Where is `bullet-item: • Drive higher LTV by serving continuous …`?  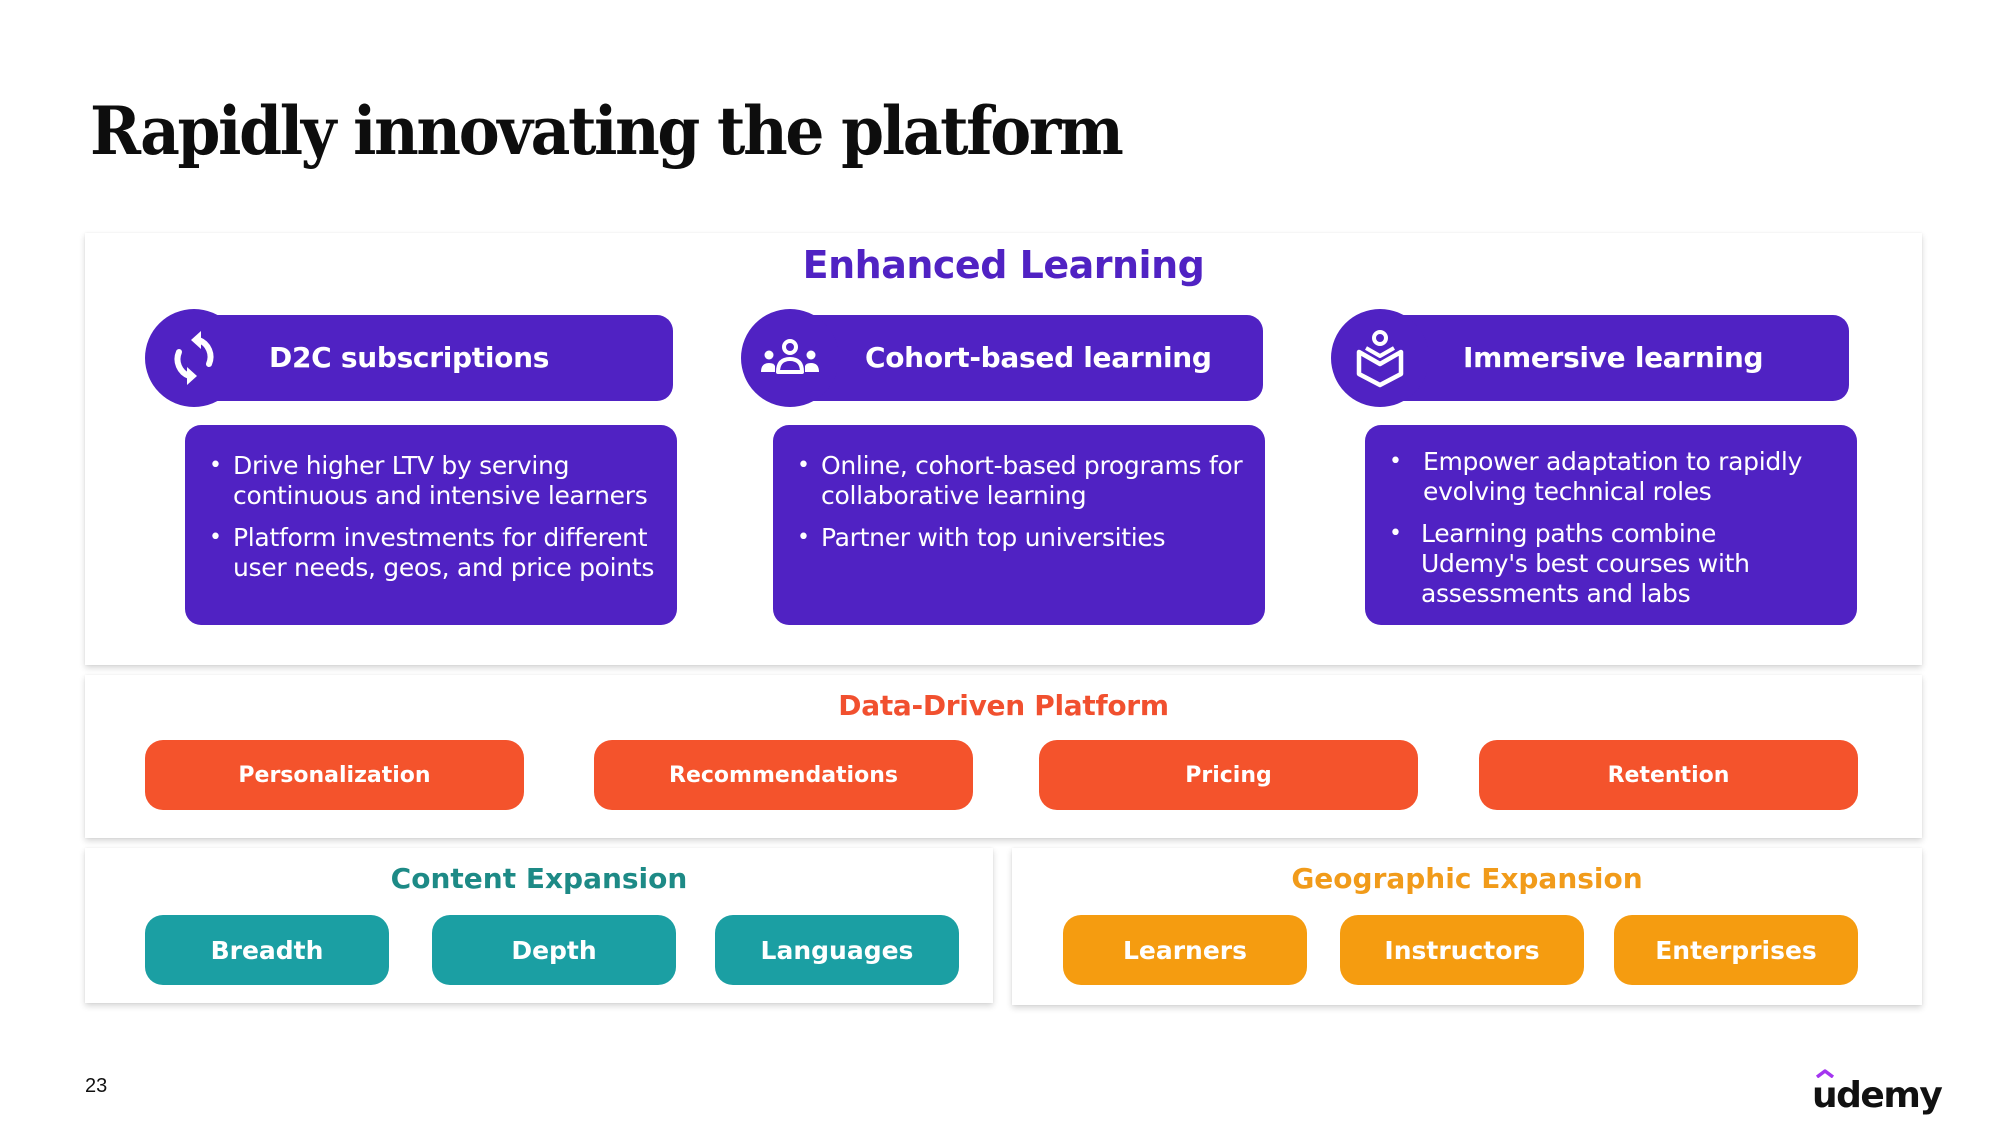 bullet-item: • Drive higher LTV by serving continuous … is located at coordinates (428, 480).